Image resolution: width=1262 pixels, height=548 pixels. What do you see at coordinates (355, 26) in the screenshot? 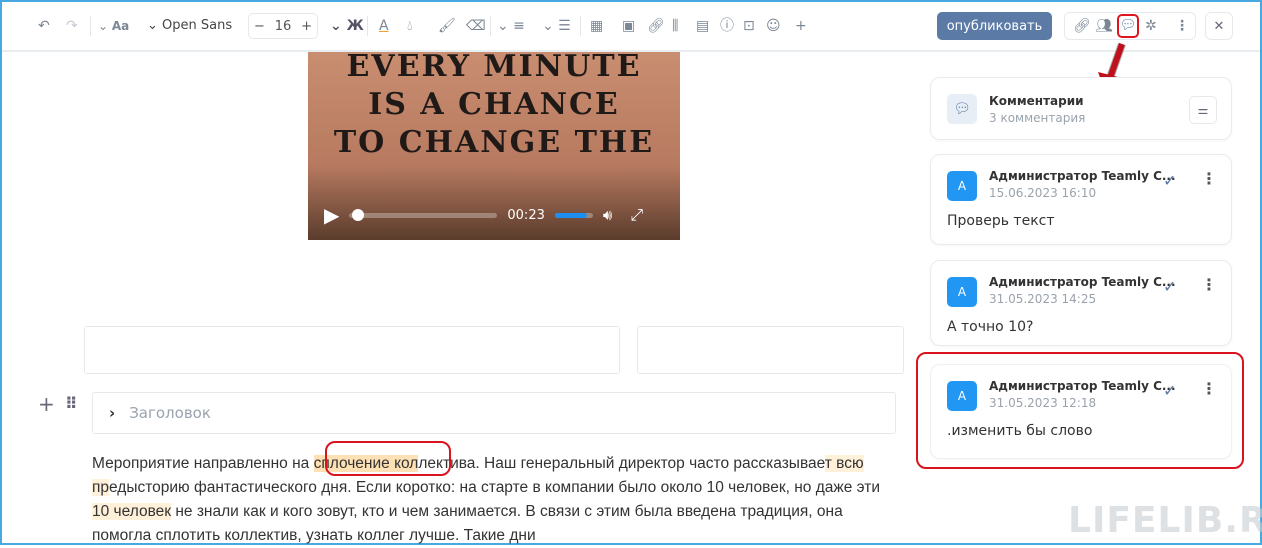
I see `bold-icon: Ж` at bounding box center [355, 26].